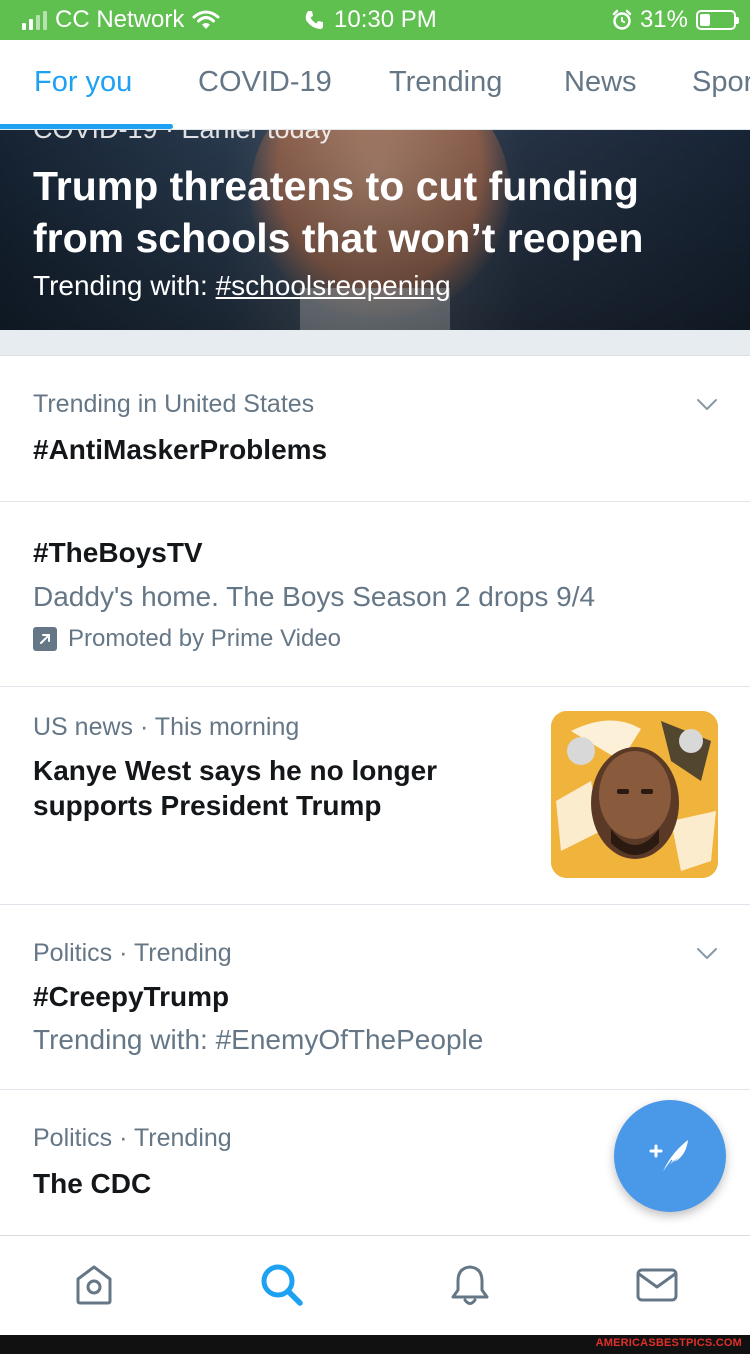  I want to click on nav-home, so click(94, 1285).